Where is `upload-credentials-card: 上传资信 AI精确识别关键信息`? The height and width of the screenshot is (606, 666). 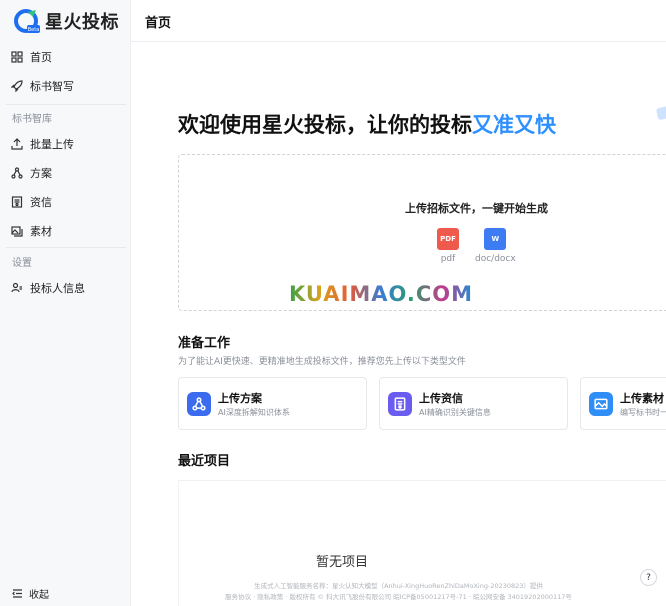
upload-credentials-card: 上传资信 AI精确识别关键信息 is located at coordinates (473, 403).